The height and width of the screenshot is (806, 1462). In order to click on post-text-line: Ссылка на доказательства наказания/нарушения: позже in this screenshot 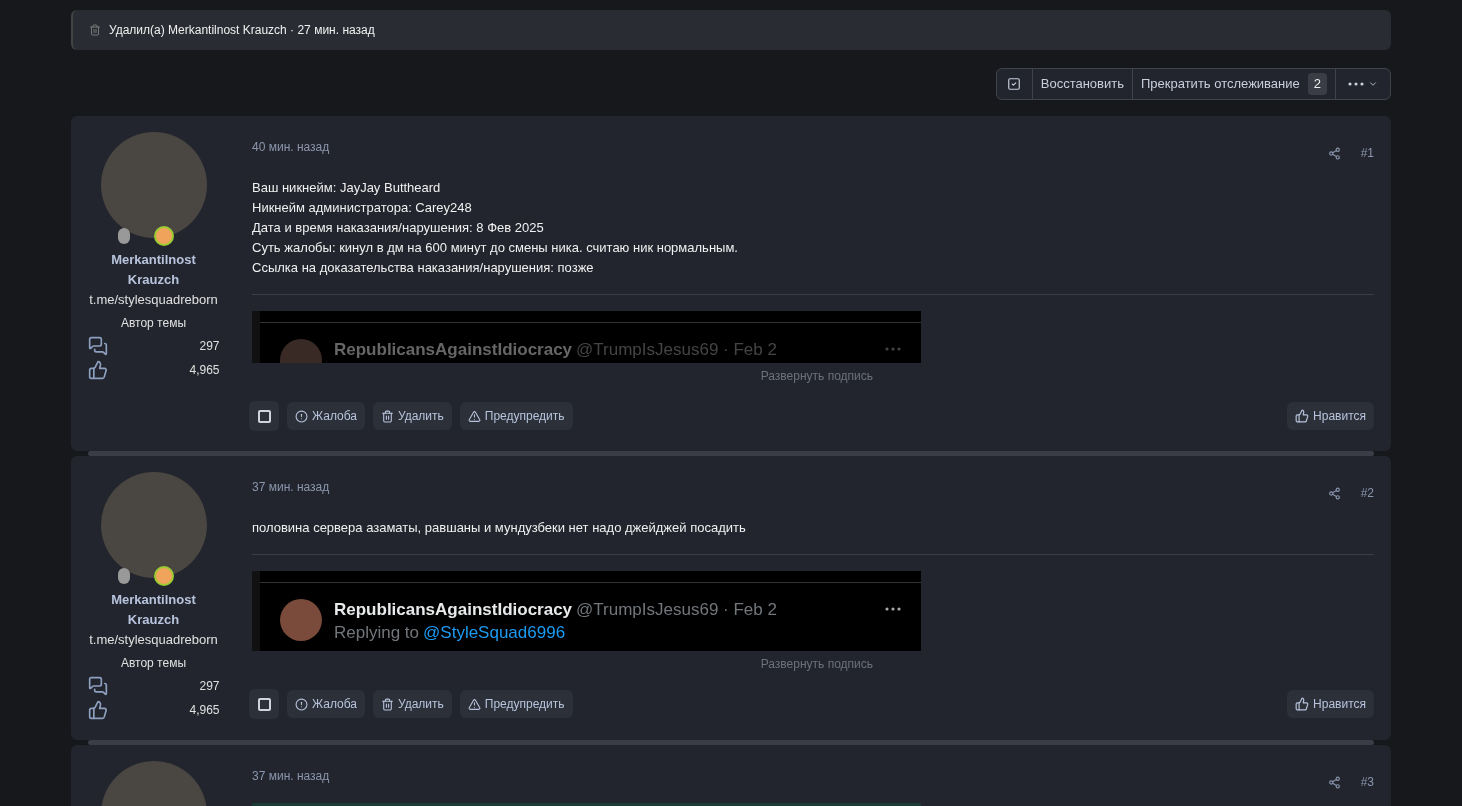, I will do `click(423, 268)`.